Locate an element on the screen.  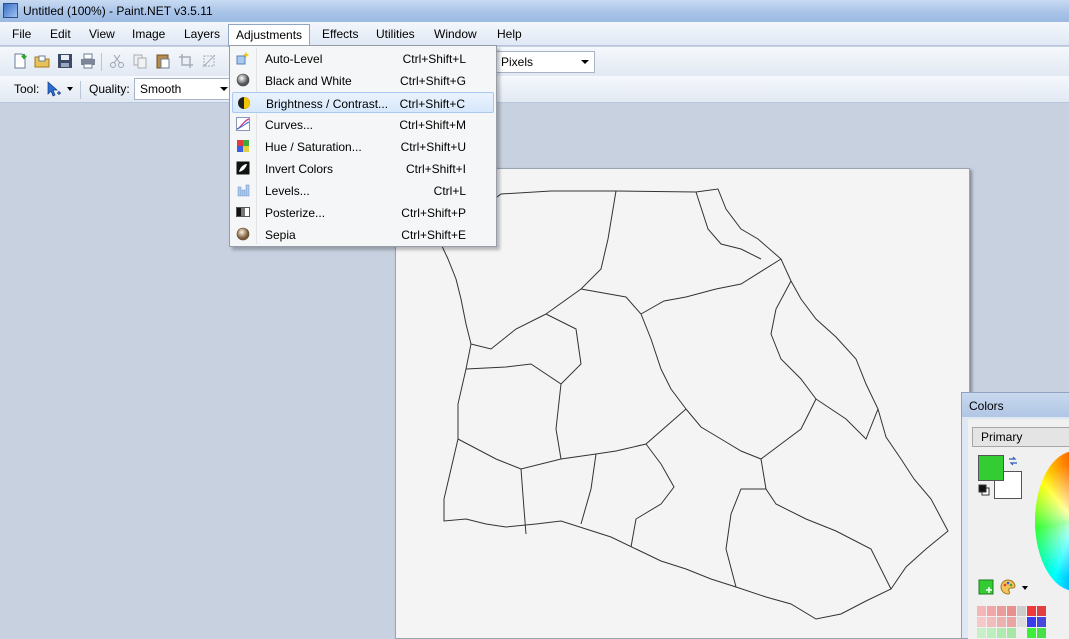
hue-saturation-icon is located at coordinates (243, 146).